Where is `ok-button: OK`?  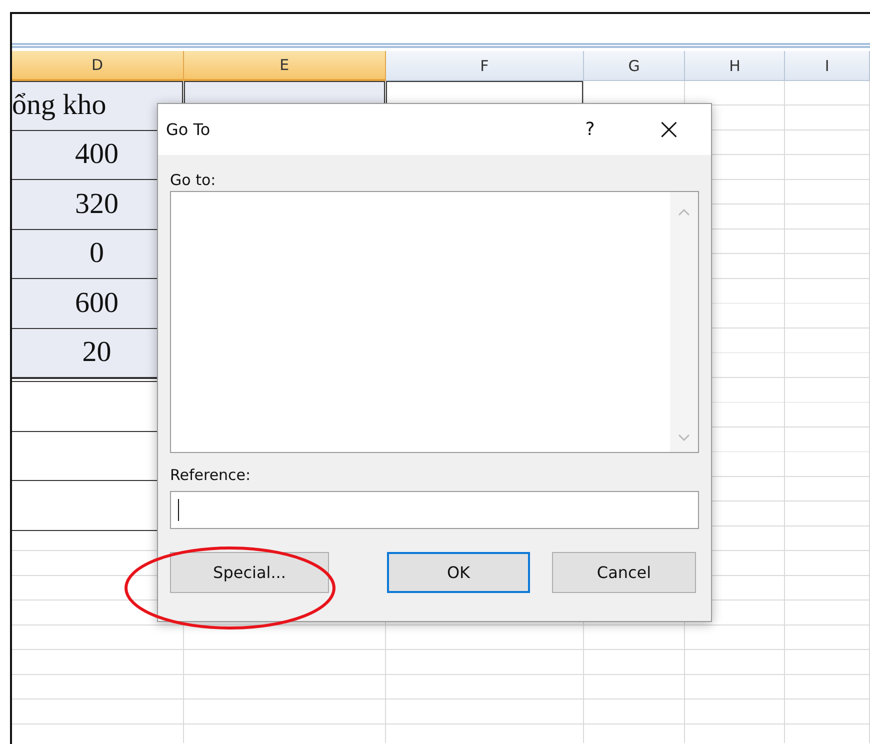
ok-button: OK is located at coordinates (458, 572).